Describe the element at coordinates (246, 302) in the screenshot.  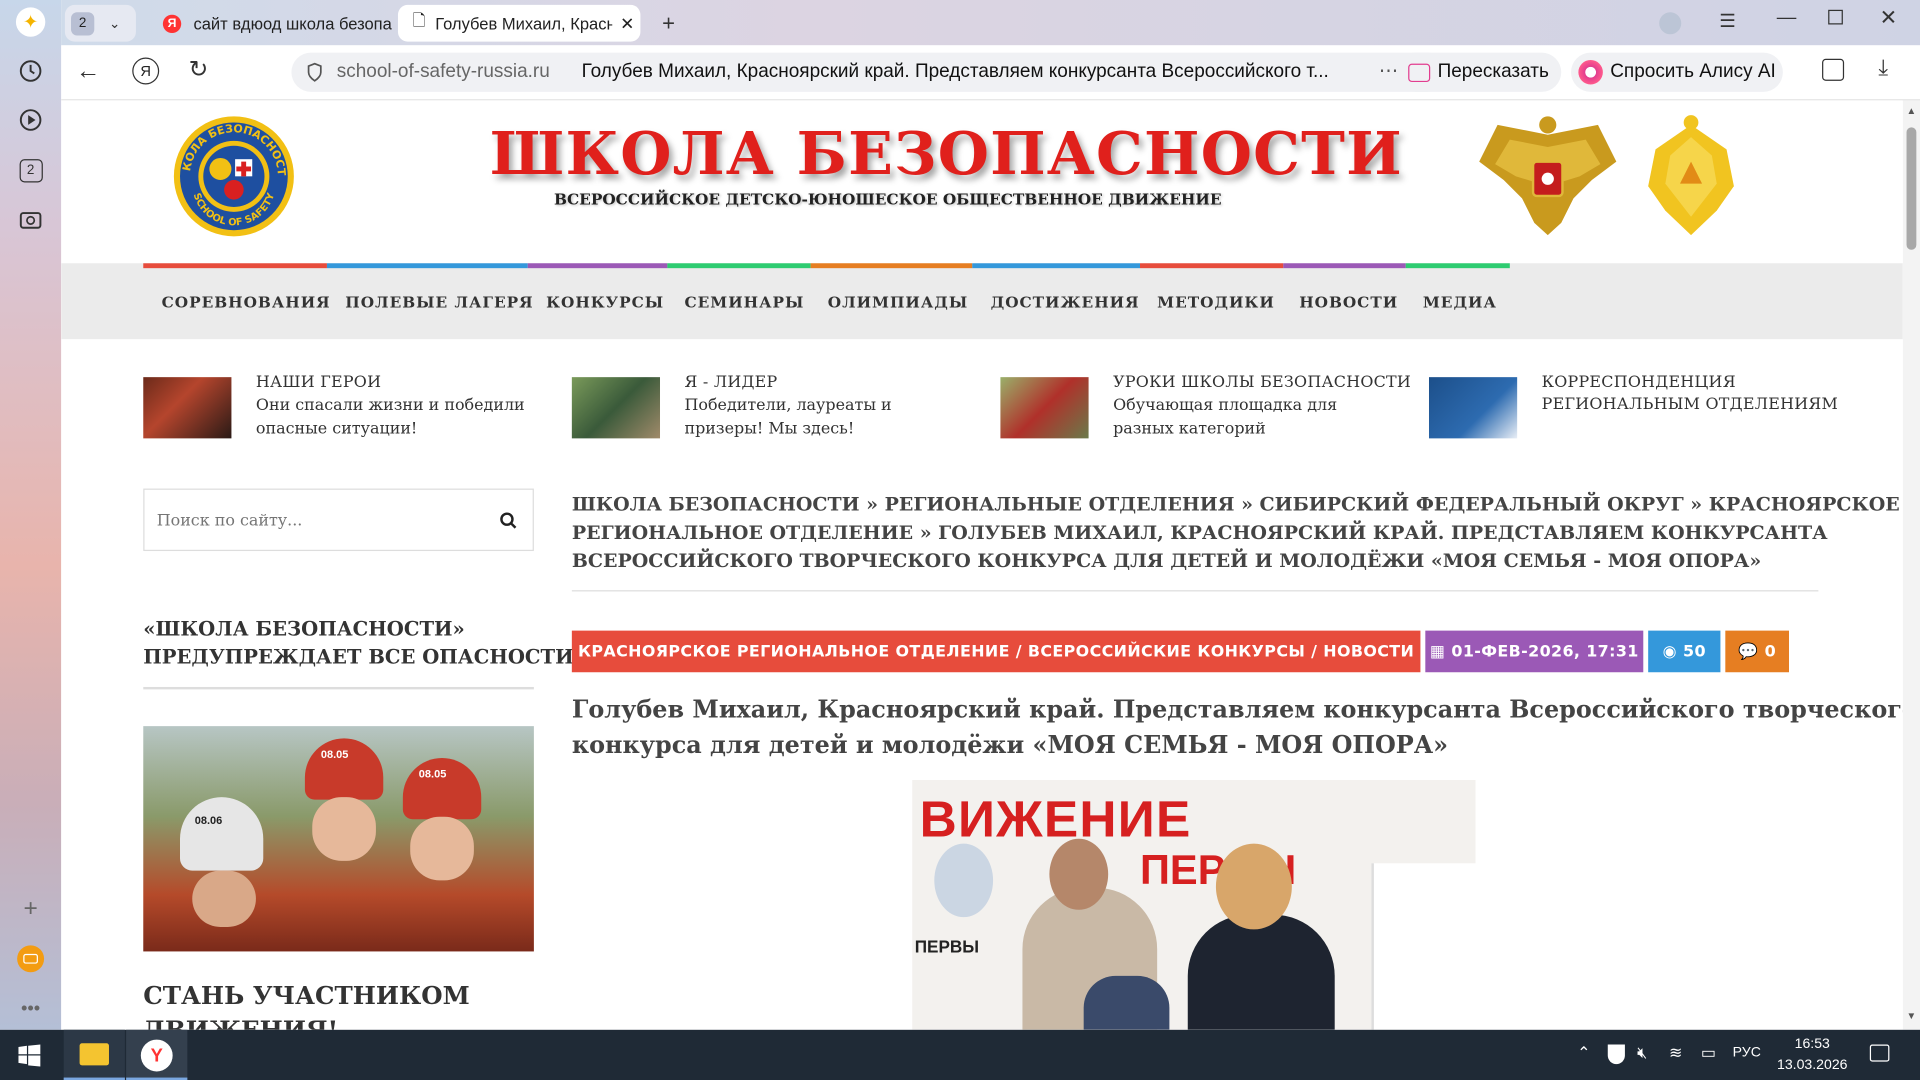
I see `nav-competitions: СОРЕВНОВАНИЯ` at that location.